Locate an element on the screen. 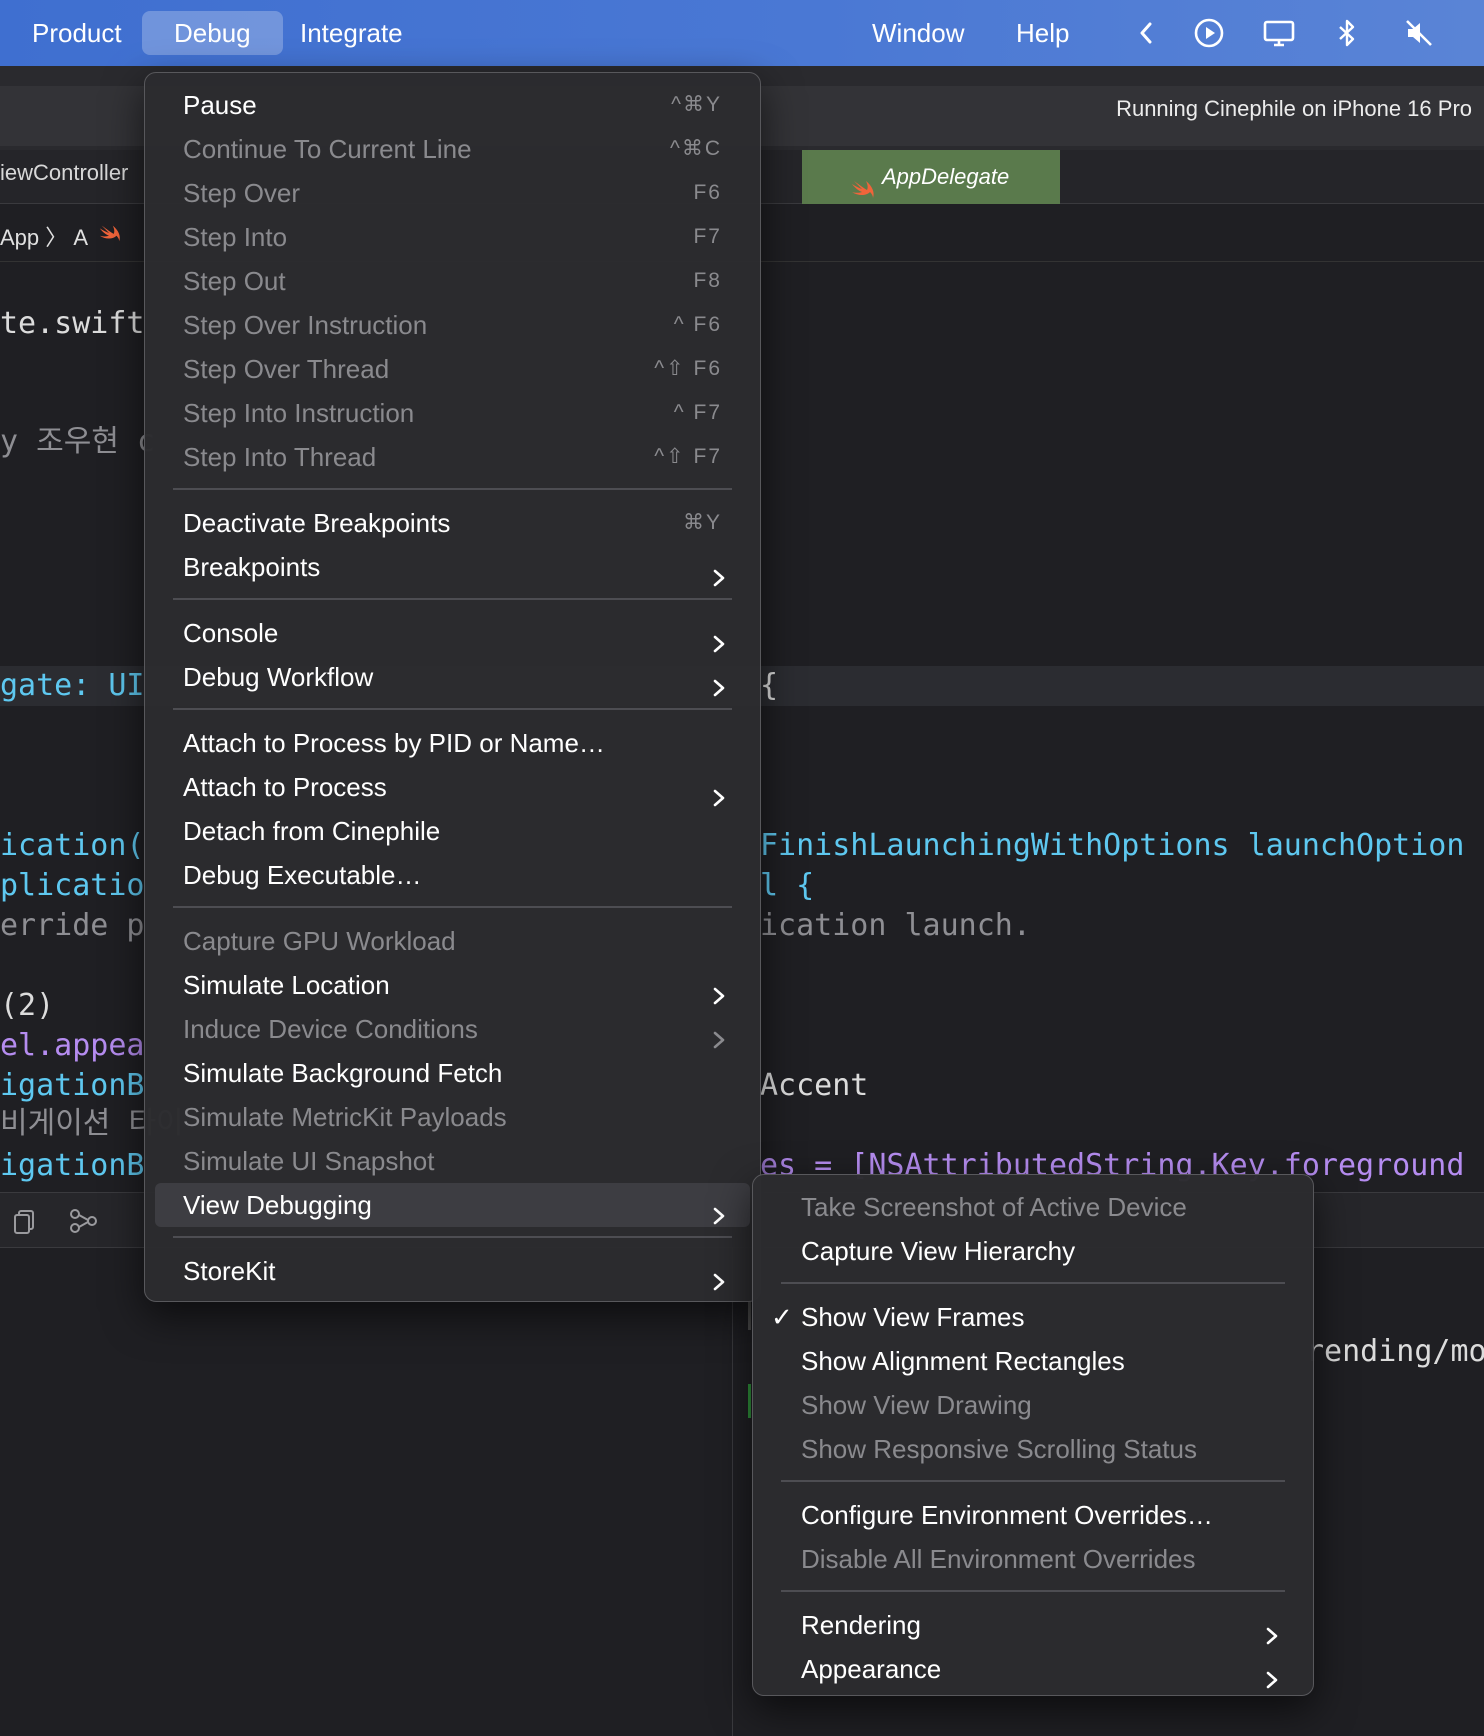 The width and height of the screenshot is (1484, 1736). shortcut-label: F6 is located at coordinates (707, 192).